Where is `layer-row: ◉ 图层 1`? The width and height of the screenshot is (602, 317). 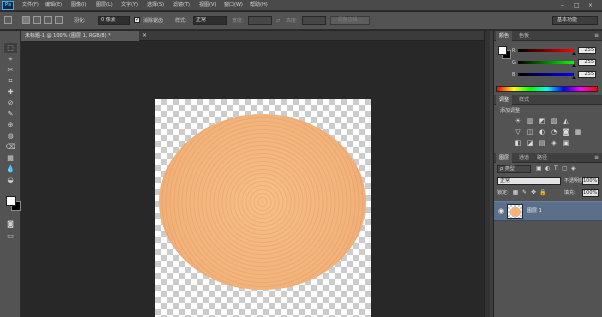
layer-row: ◉ 图层 1 is located at coordinates (548, 211).